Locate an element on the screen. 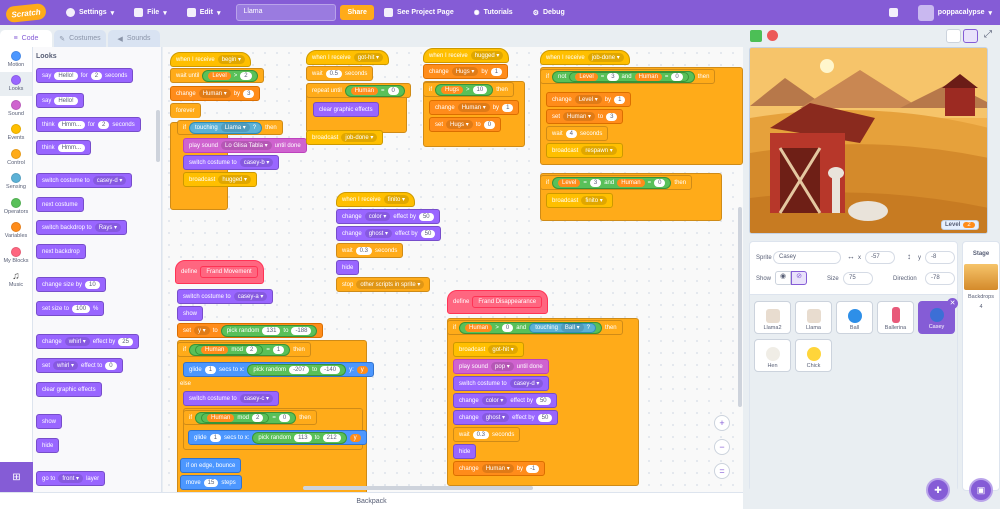 This screenshot has width=1000, height=509. switch-costume-block: switch costume to casey-b is located at coordinates (231, 162).